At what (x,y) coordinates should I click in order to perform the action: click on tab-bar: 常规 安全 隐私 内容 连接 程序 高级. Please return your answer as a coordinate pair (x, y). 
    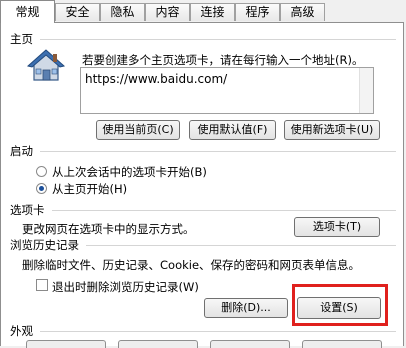
    Looking at the image, I should click on (203, 12).